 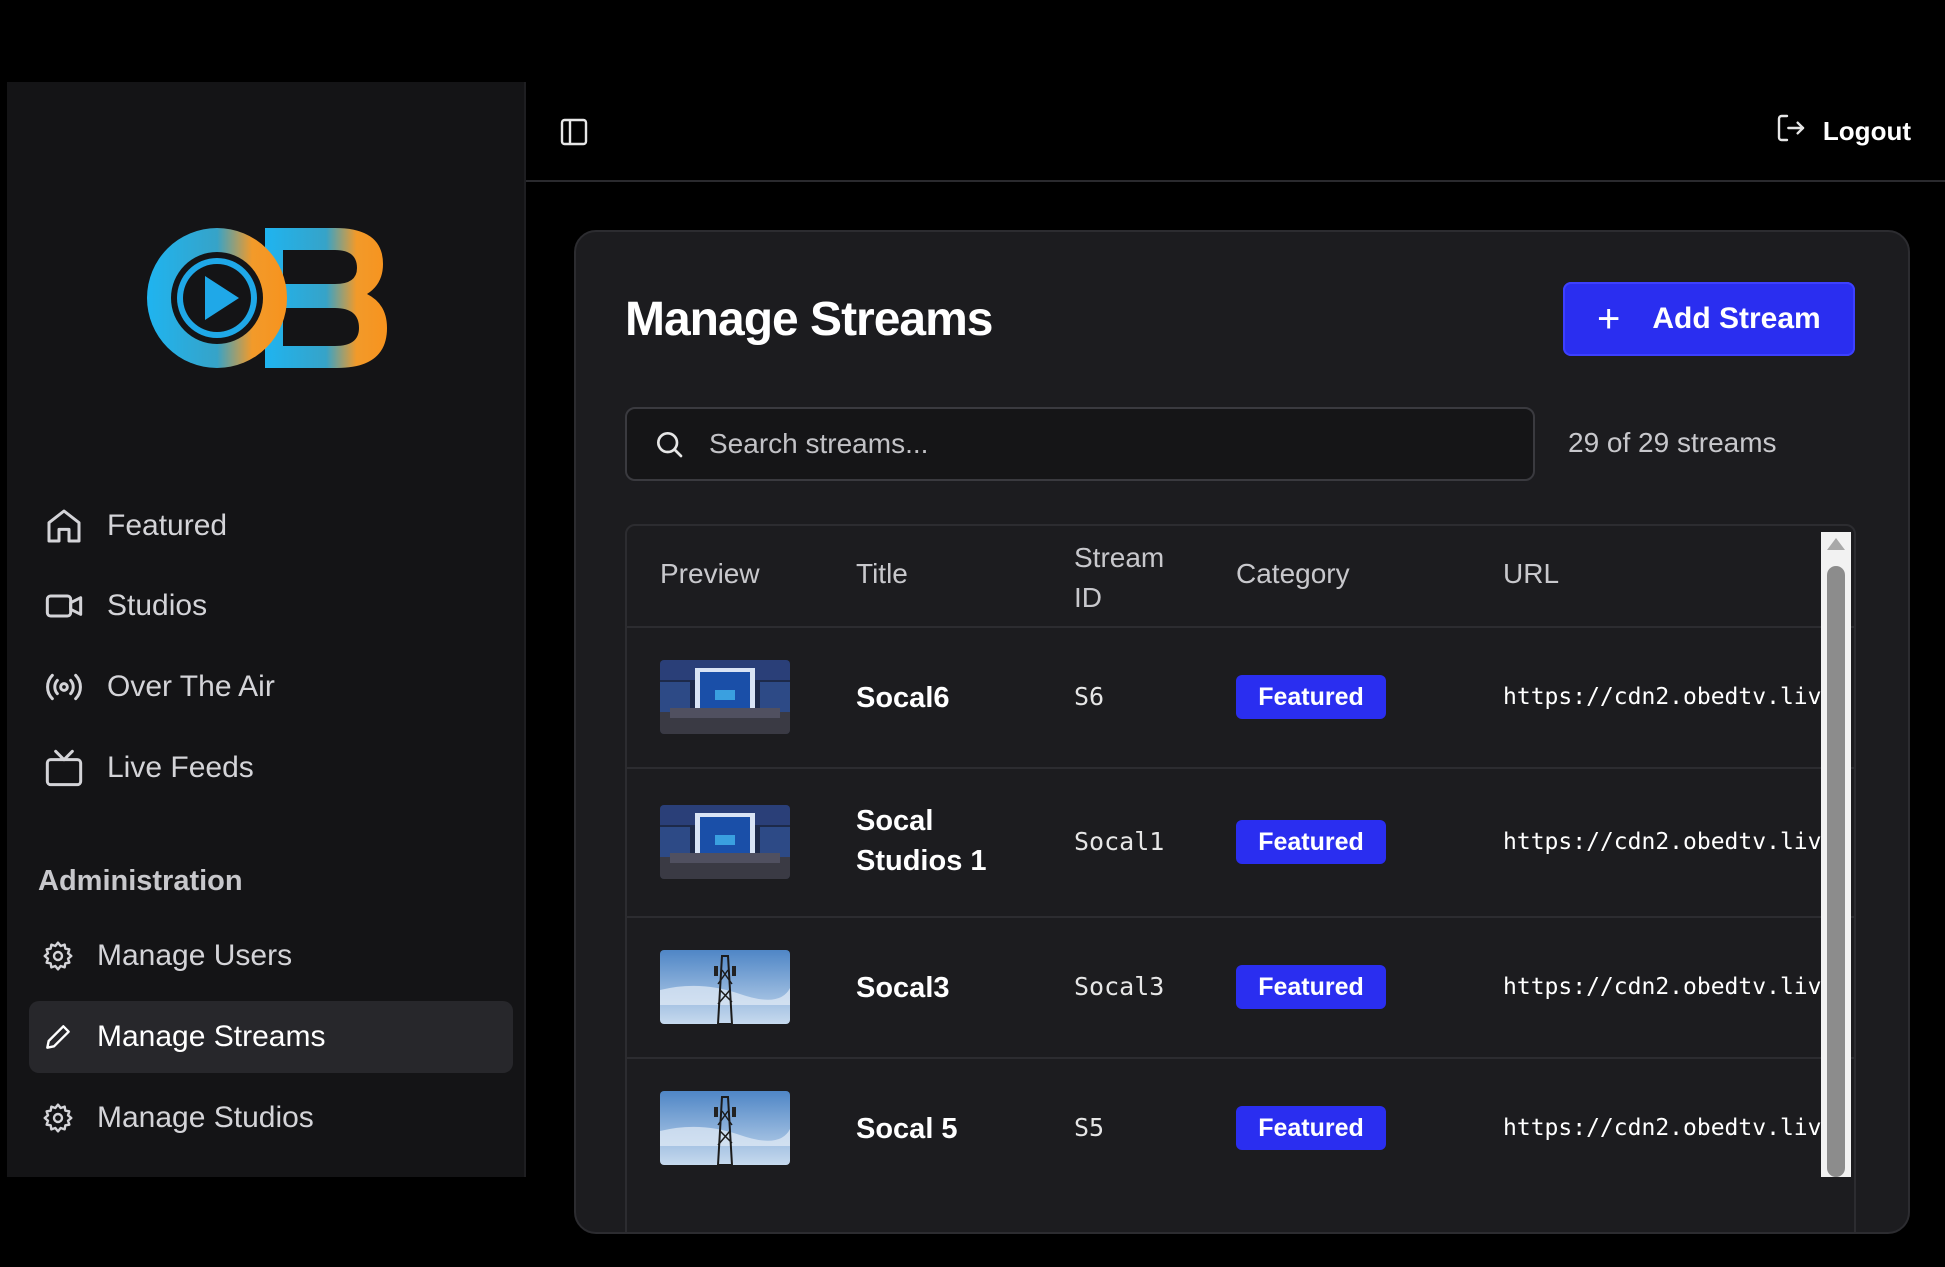 What do you see at coordinates (574, 132) in the screenshot?
I see `sidebar-toggle-icon` at bounding box center [574, 132].